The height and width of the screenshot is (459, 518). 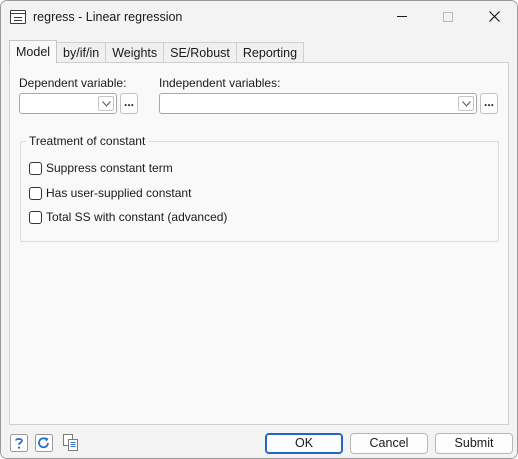 I want to click on total-ss-constant-label: Total SS with constant (advanced), so click(x=137, y=217).